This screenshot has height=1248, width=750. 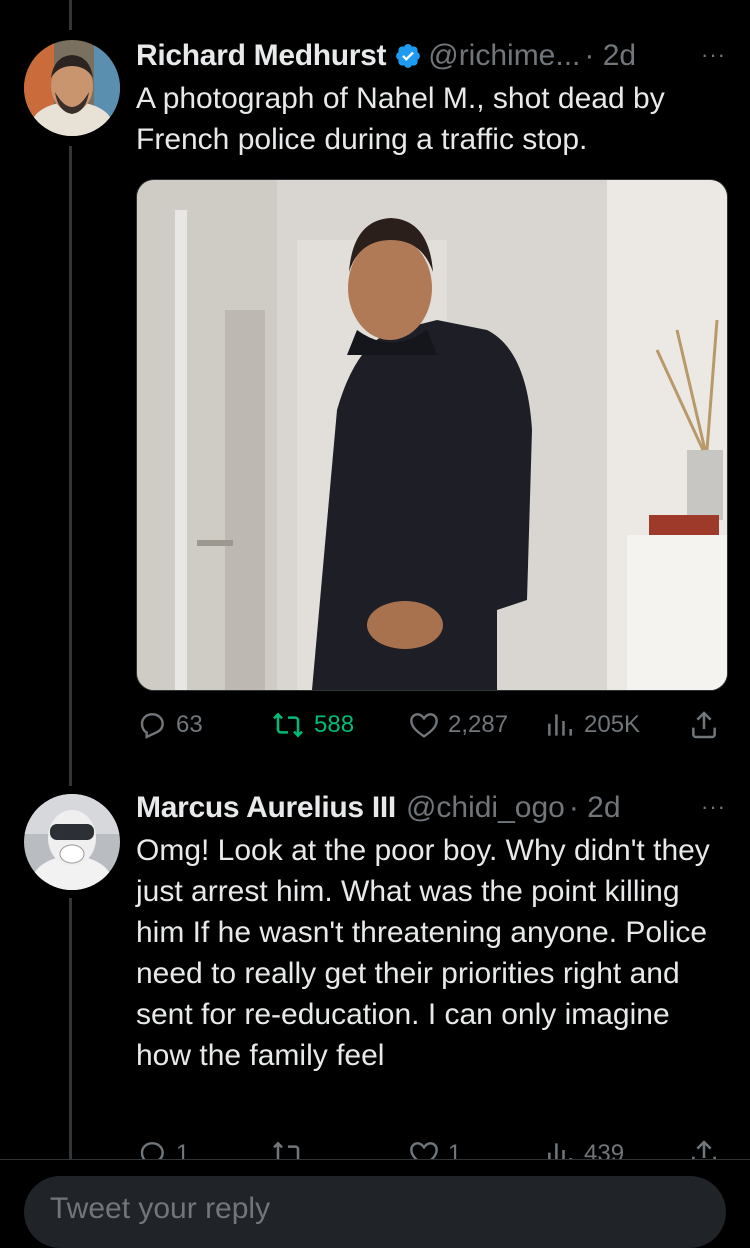 I want to click on views-action: 205K, so click(x=592, y=725).